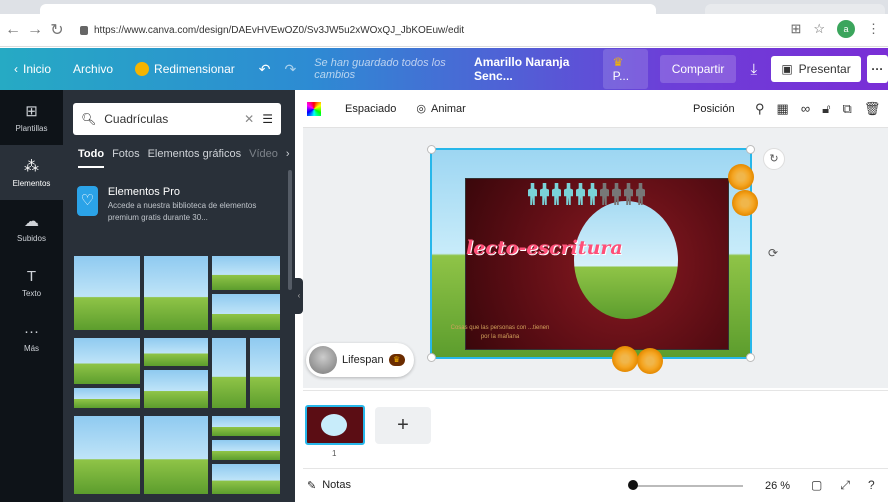 The image size is (888, 502). What do you see at coordinates (774, 159) in the screenshot?
I see `rotate-icon: ↻` at bounding box center [774, 159].